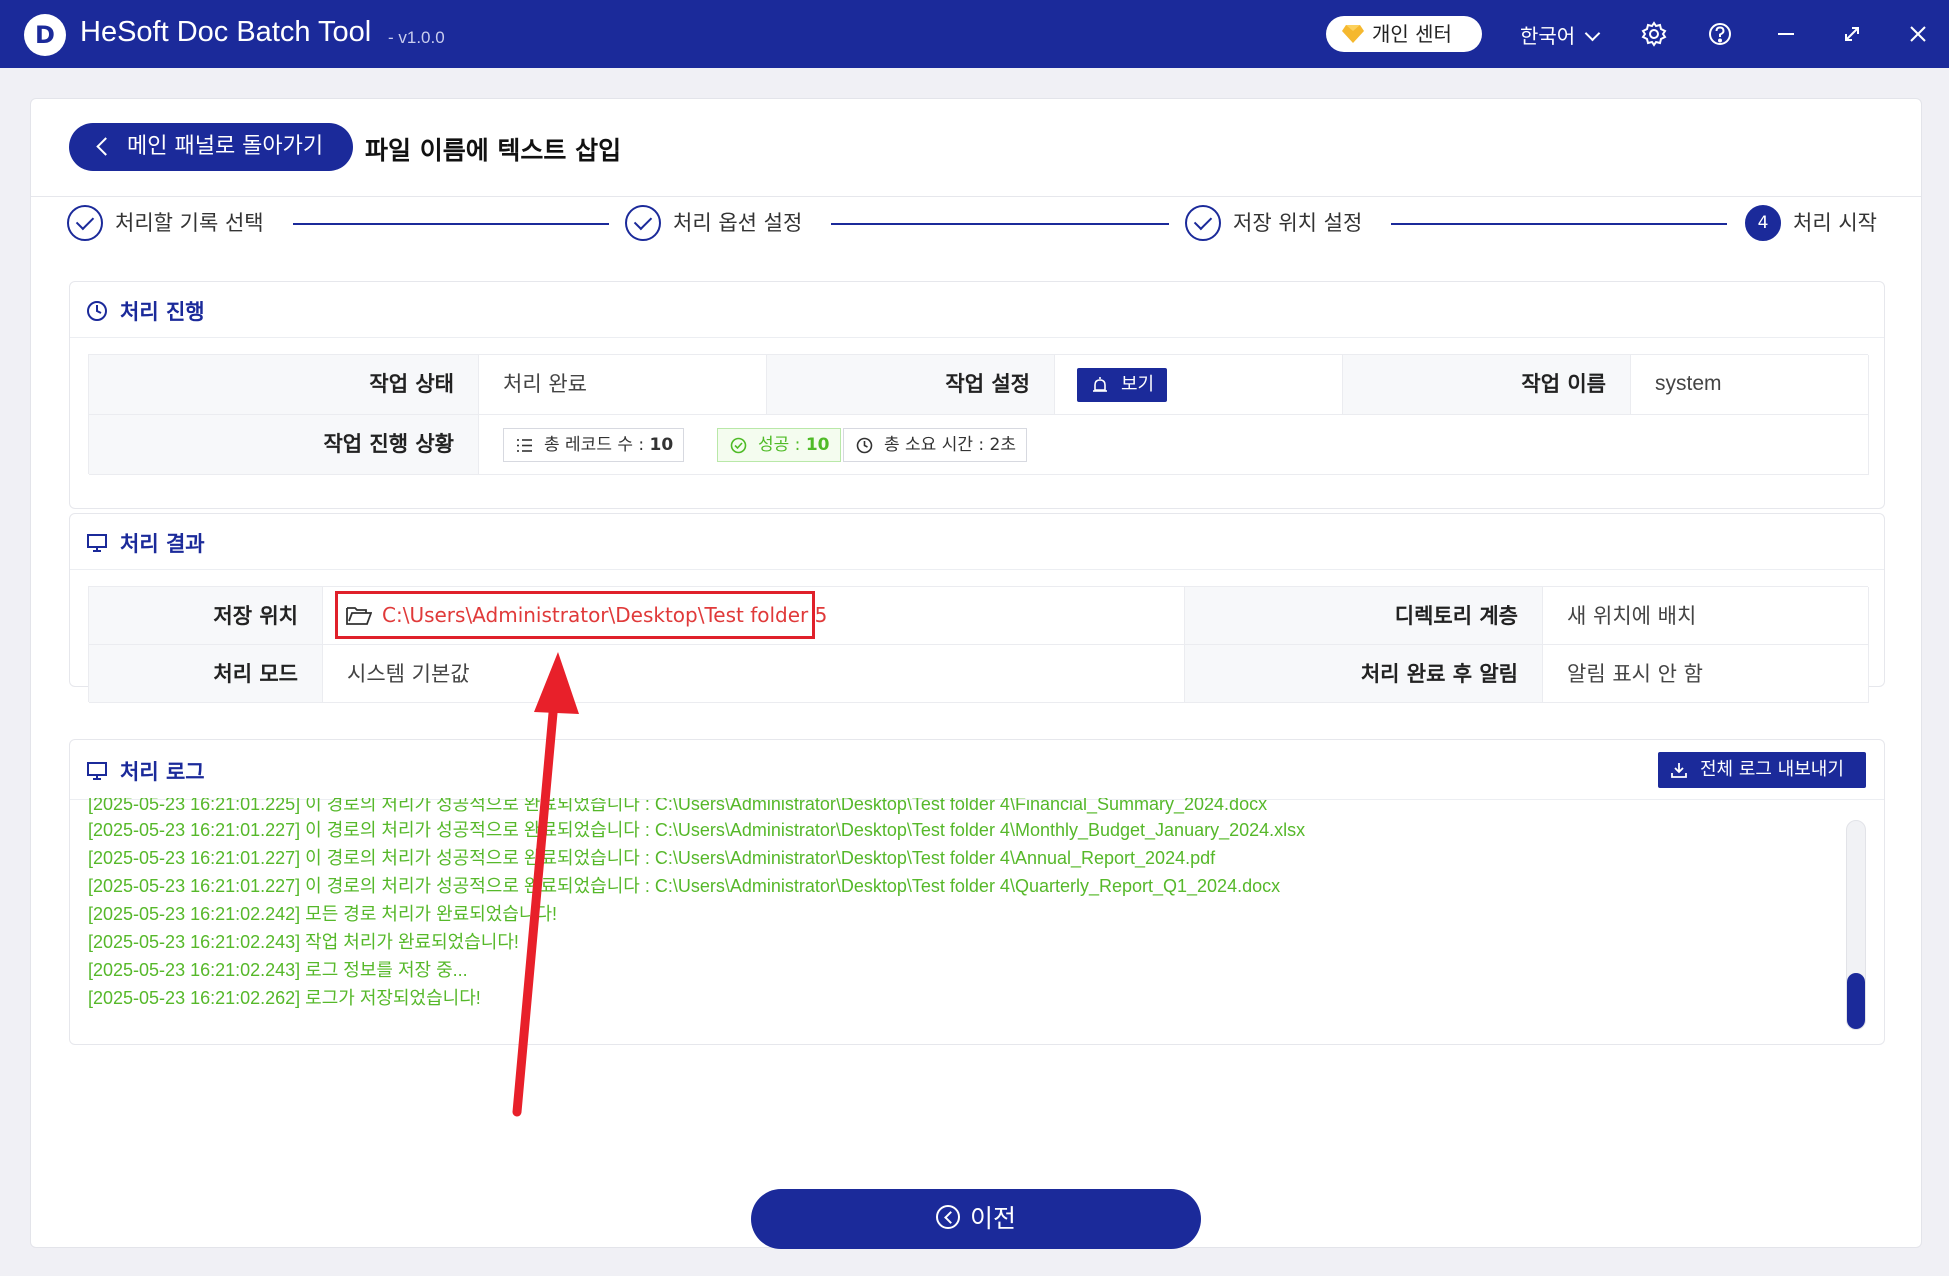 The width and height of the screenshot is (1949, 1276). What do you see at coordinates (1750, 385) in the screenshot?
I see `name-value: system` at bounding box center [1750, 385].